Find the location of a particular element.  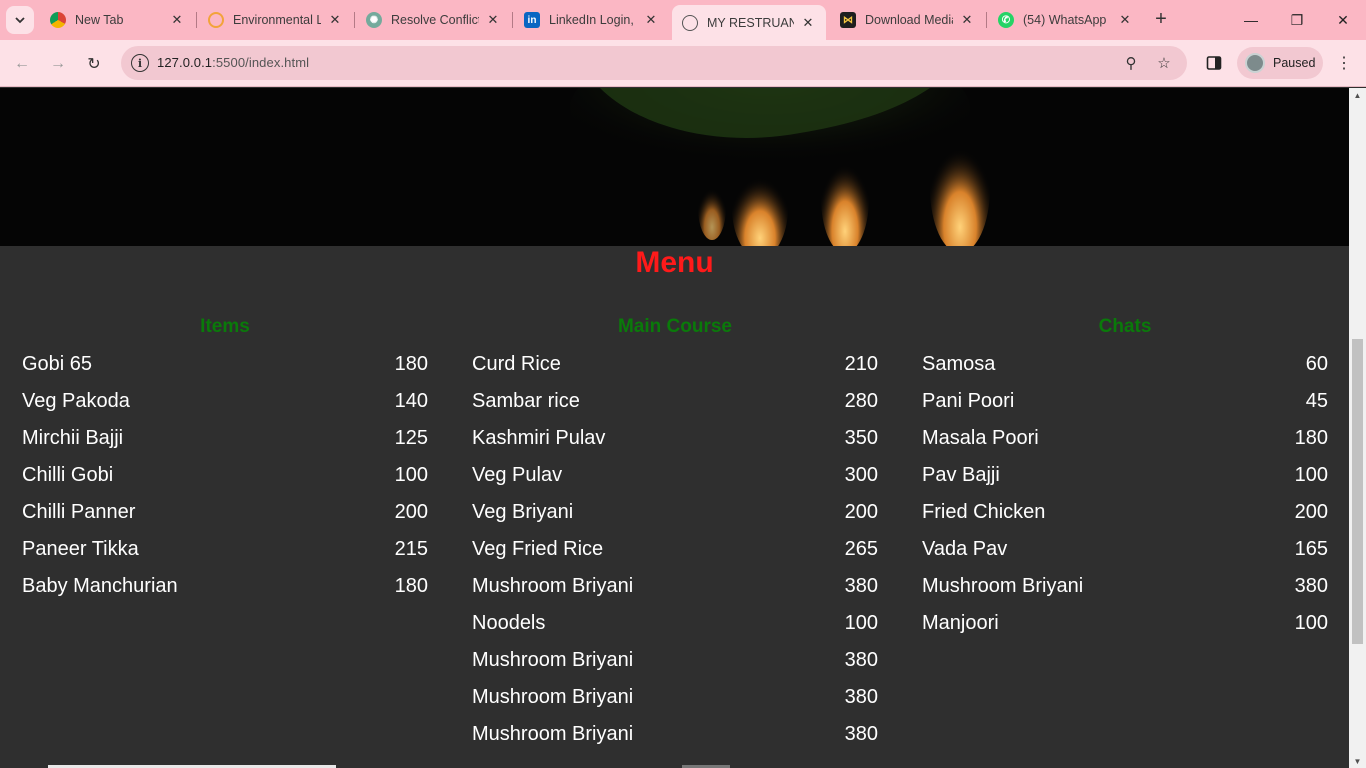

minimize-button: — is located at coordinates (1251, 20).